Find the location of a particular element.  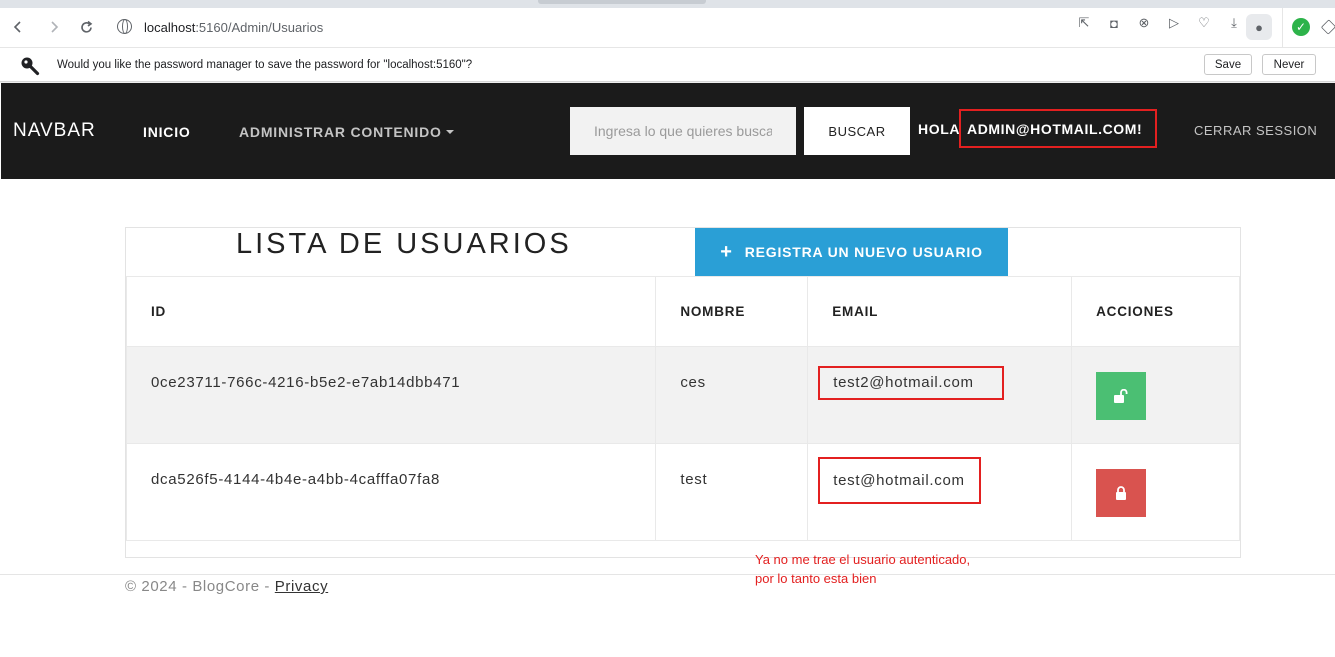

user-email: test2@hotmail.com is located at coordinates (911, 383).